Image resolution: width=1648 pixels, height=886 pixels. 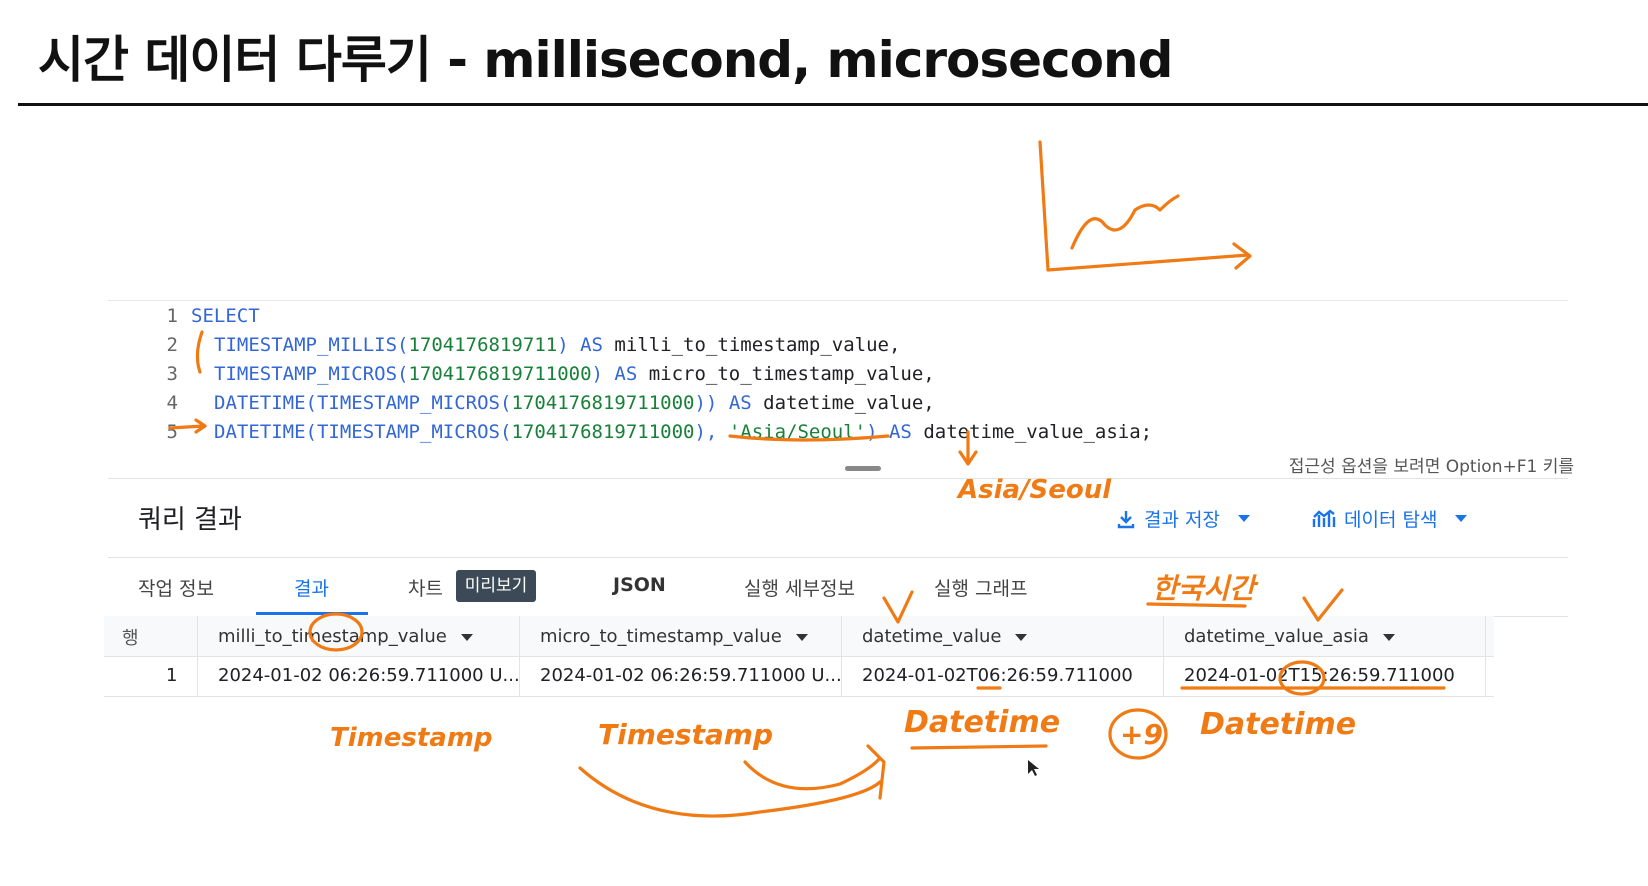 I want to click on column-header-micro: micro_to_timestamp_value, so click(x=674, y=636).